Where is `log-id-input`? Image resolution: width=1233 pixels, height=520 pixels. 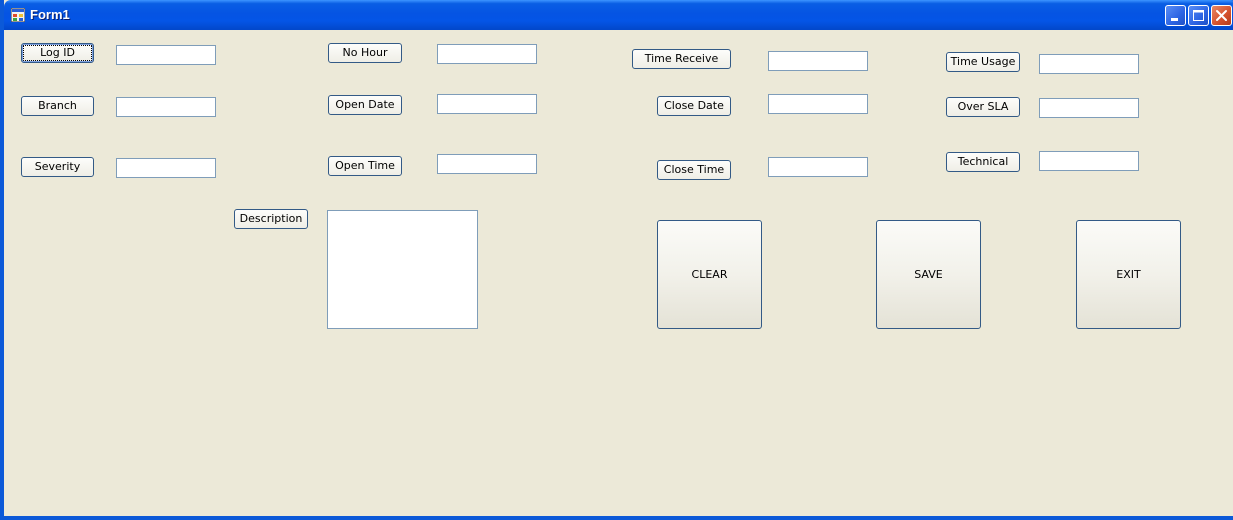 log-id-input is located at coordinates (166, 55).